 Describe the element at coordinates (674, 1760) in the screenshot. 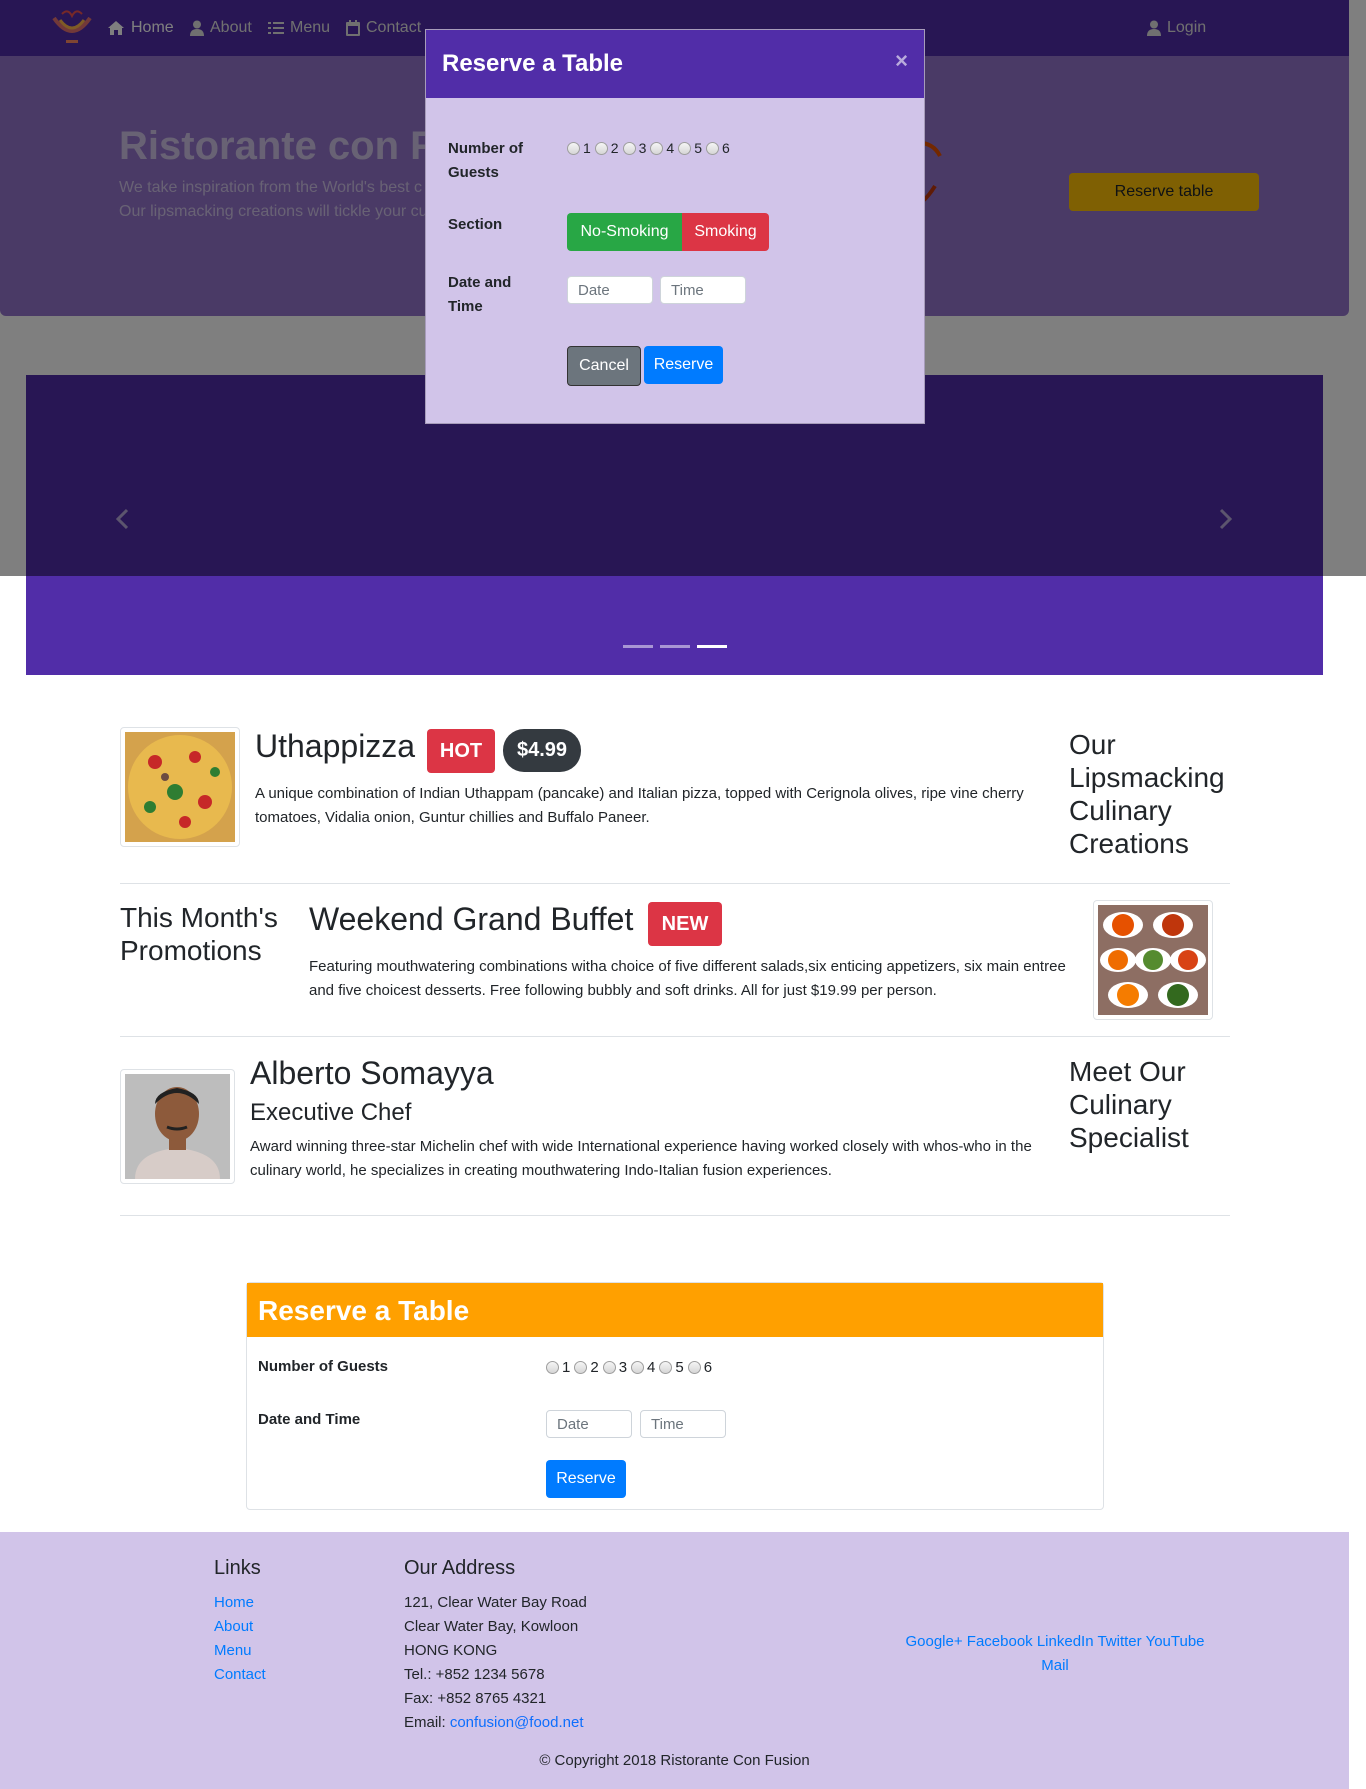

I see `copyright: © Copyright 2018 Ristorante Con Fusion` at that location.